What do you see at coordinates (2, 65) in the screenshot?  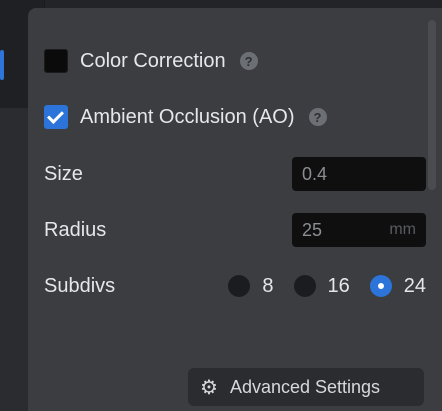 I see `selection-indicator` at bounding box center [2, 65].